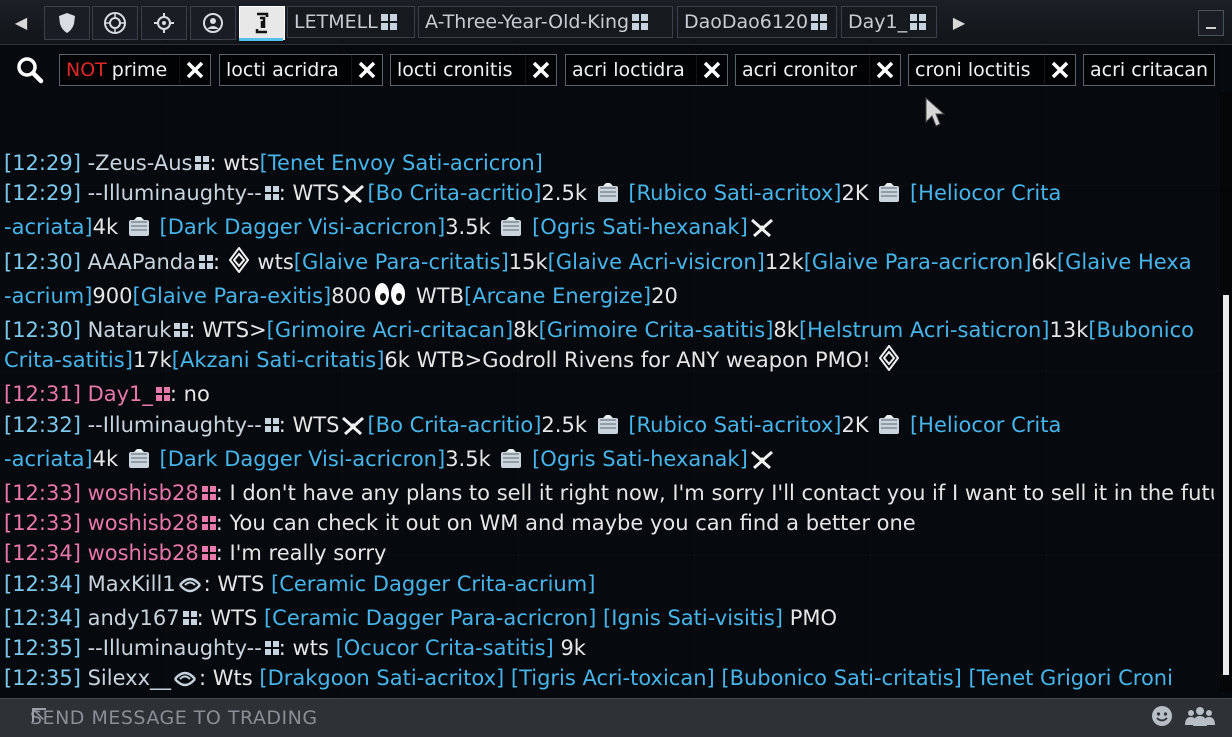 This screenshot has width=1232, height=737. I want to click on item-link: [Grimoire Crita-satitis], so click(656, 330).